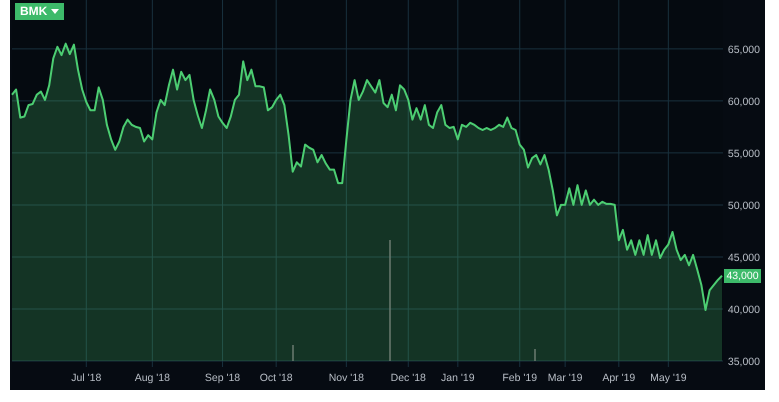 This screenshot has width=779, height=402. What do you see at coordinates (152, 378) in the screenshot?
I see `x-axis-label: Aug '18` at bounding box center [152, 378].